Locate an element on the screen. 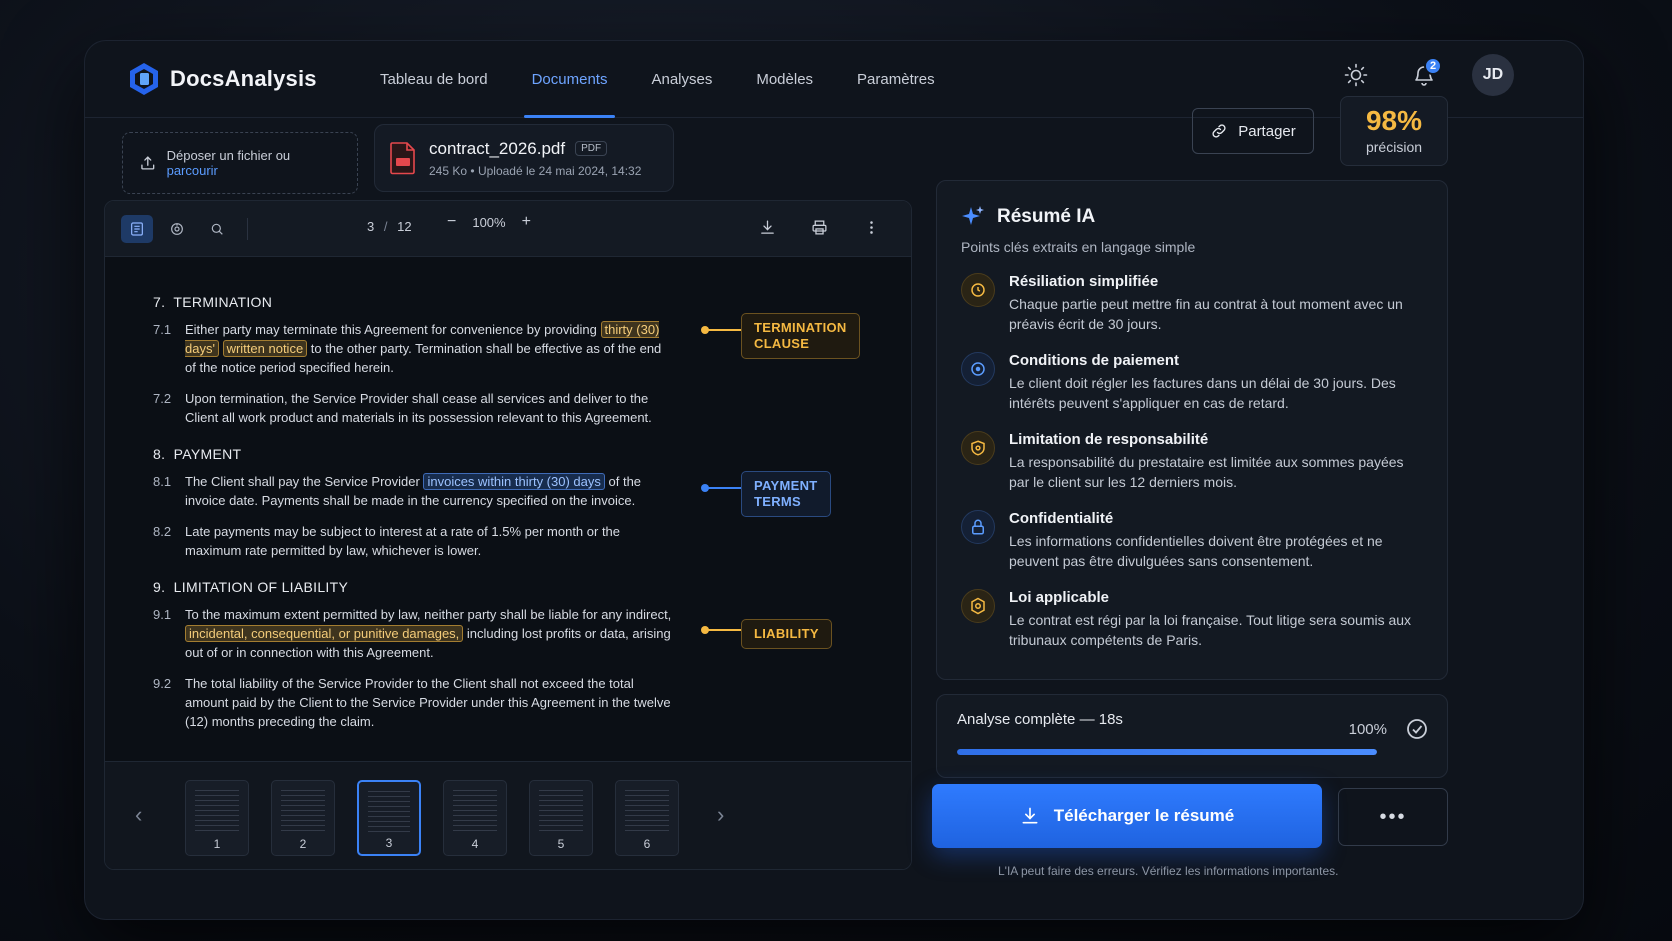 This screenshot has height=941, width=1672. section-title: 8. PAYMENT is located at coordinates (197, 454).